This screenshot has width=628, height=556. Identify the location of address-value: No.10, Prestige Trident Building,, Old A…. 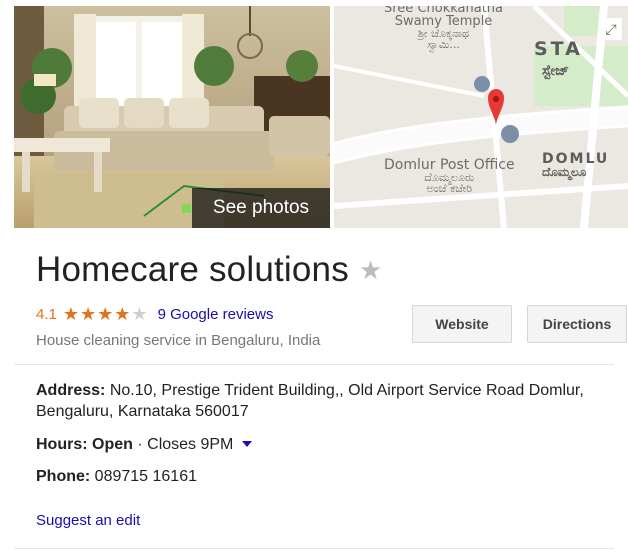
(310, 401).